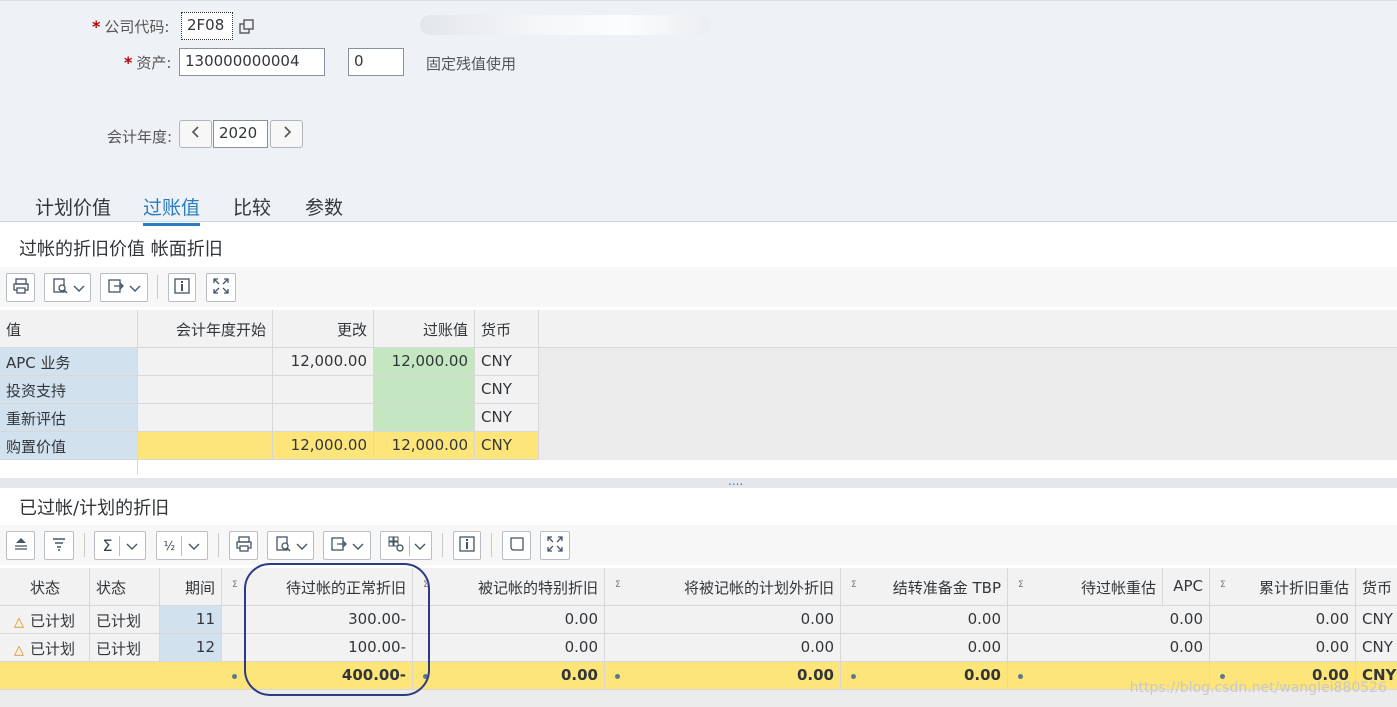 Image resolution: width=1397 pixels, height=707 pixels. Describe the element at coordinates (424, 329) in the screenshot. I see `column-header-posted: 过账值` at that location.